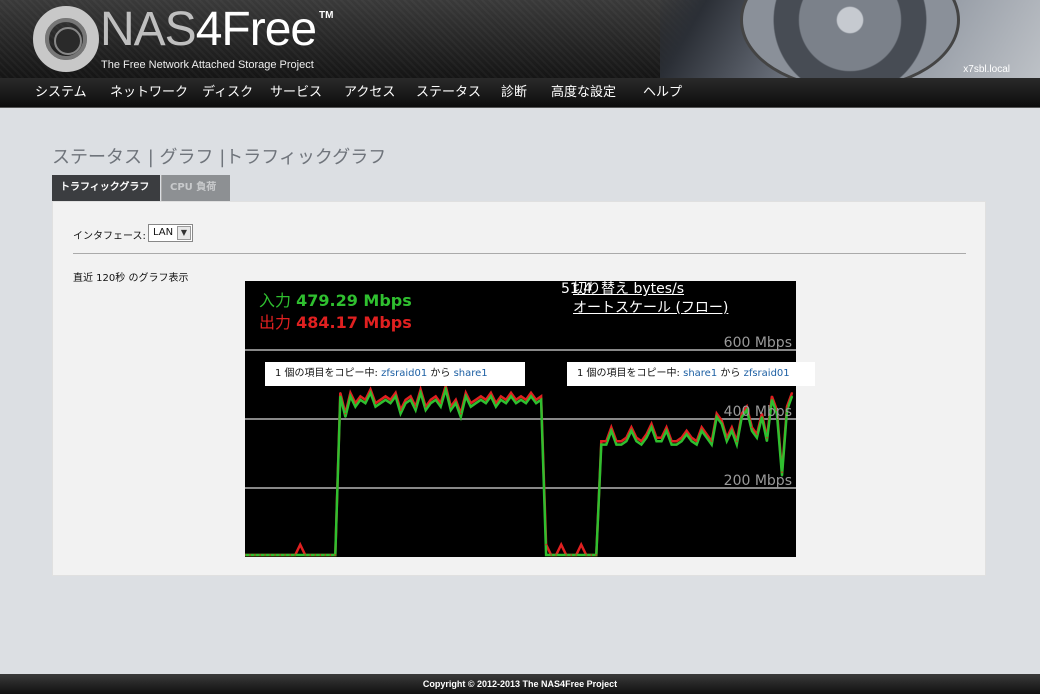 This screenshot has width=1040, height=694. I want to click on copy-progress-right: 1 個の項目をコピー中: share1 から zfsraid01, so click(691, 374).